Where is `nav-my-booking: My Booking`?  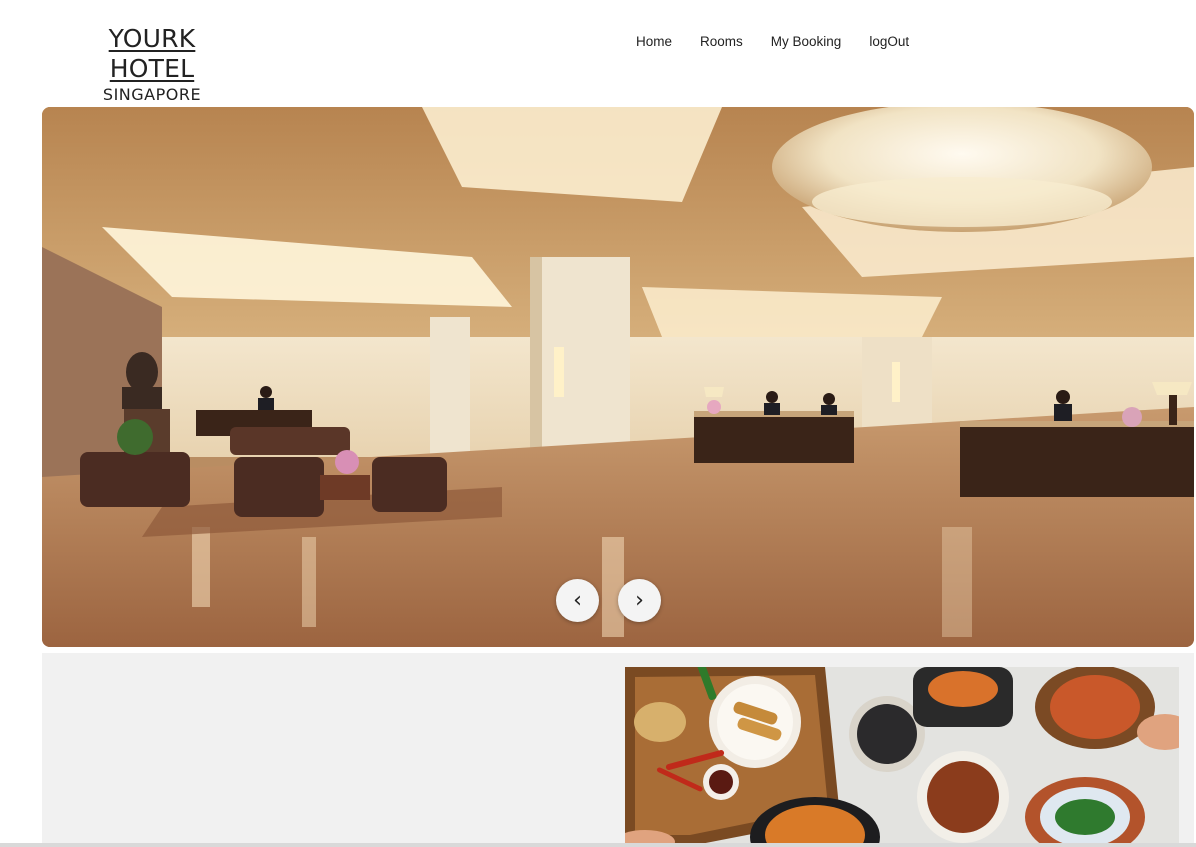 nav-my-booking: My Booking is located at coordinates (806, 42).